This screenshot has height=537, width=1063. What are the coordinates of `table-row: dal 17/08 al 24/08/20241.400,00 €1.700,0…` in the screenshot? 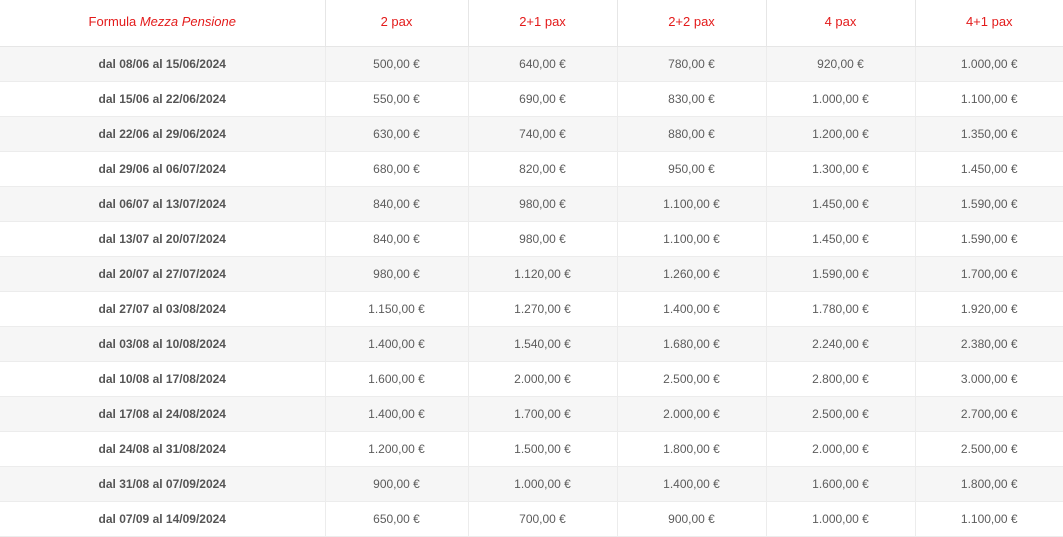 It's located at (531, 414).